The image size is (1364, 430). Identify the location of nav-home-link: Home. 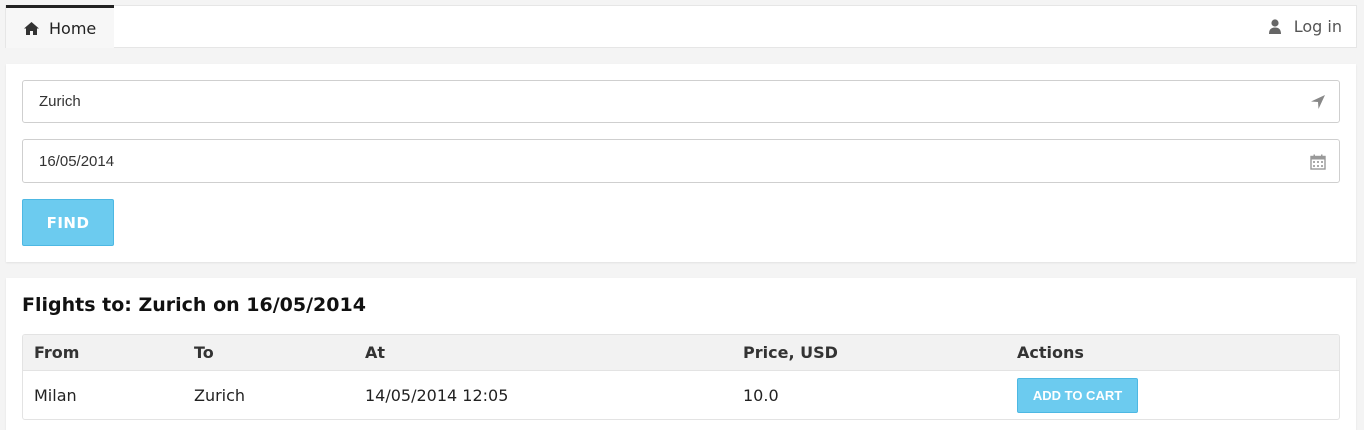
(60, 26).